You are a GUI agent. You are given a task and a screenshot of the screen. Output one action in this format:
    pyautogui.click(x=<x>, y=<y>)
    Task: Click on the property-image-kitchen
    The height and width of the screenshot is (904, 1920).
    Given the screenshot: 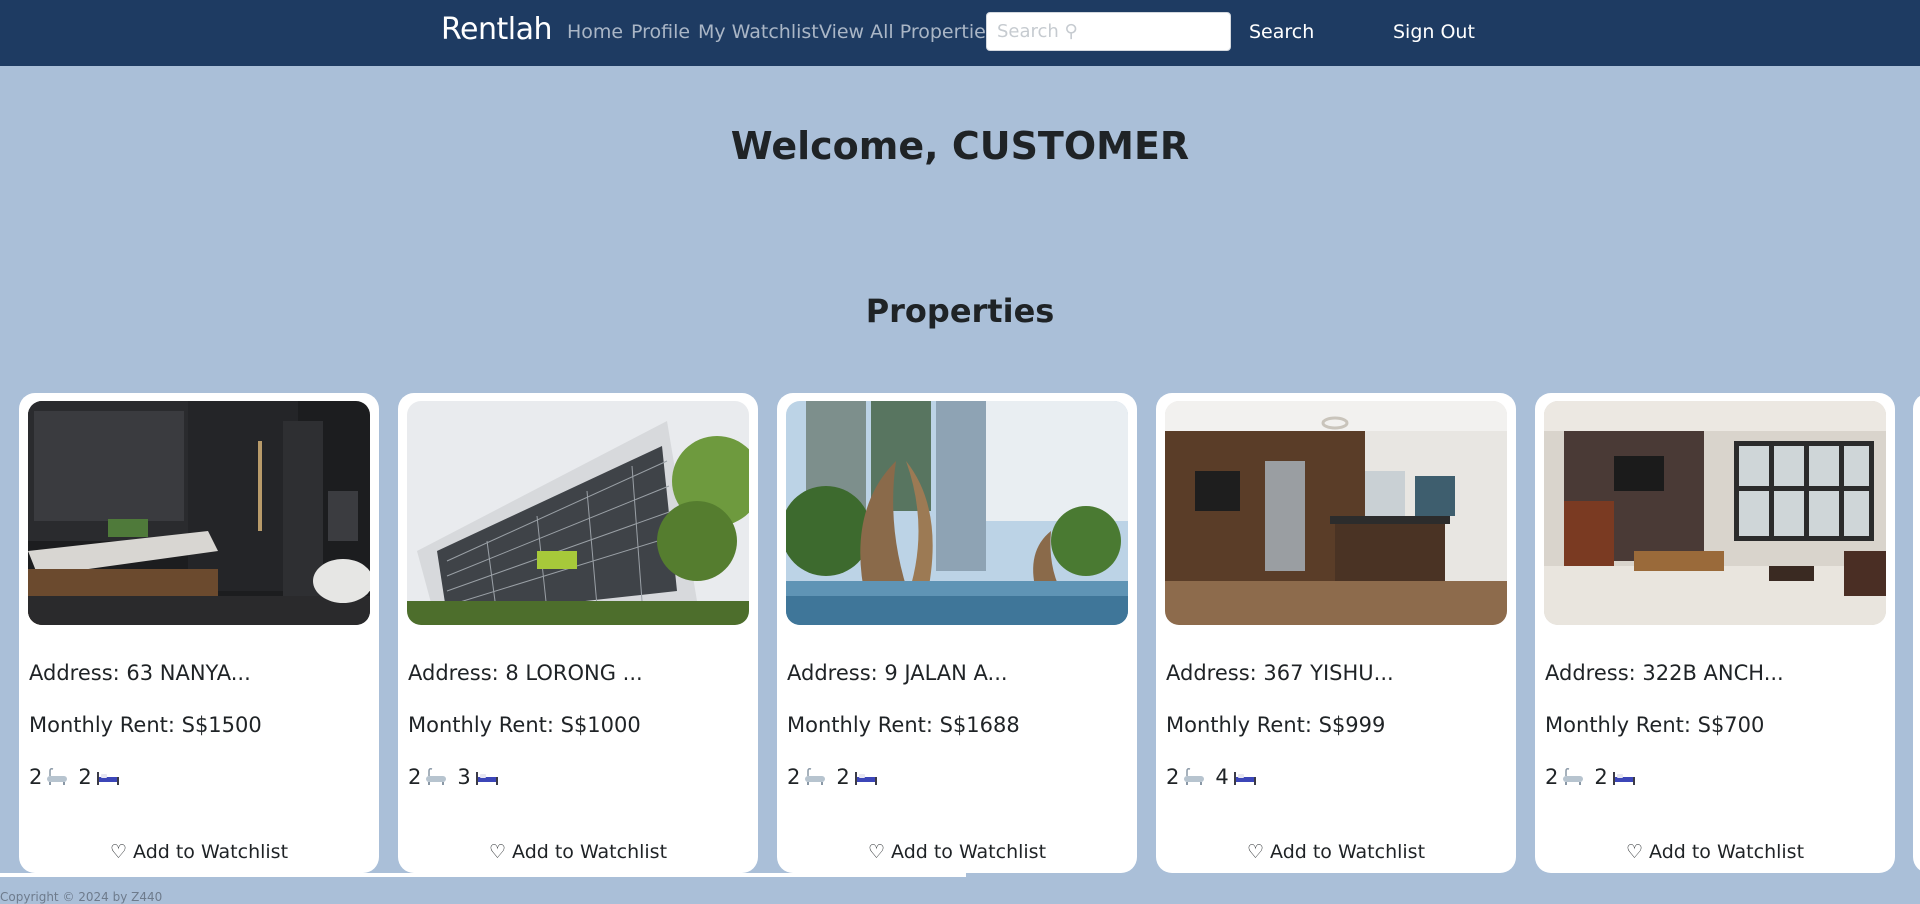 What is the action you would take?
    pyautogui.click(x=1336, y=513)
    